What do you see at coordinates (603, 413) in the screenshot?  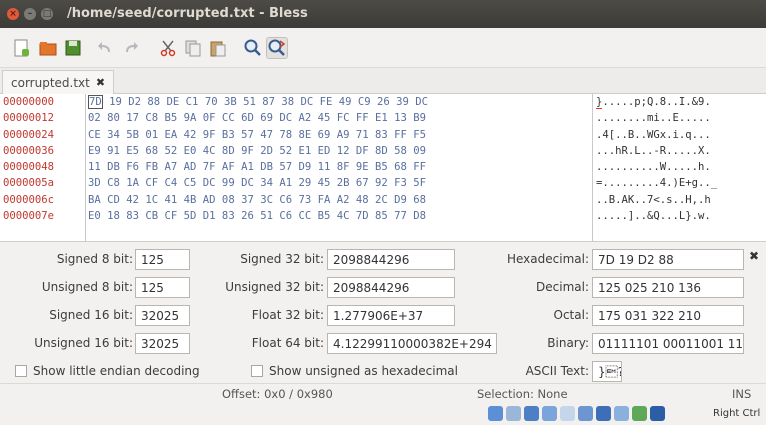 I see `display-icon` at bounding box center [603, 413].